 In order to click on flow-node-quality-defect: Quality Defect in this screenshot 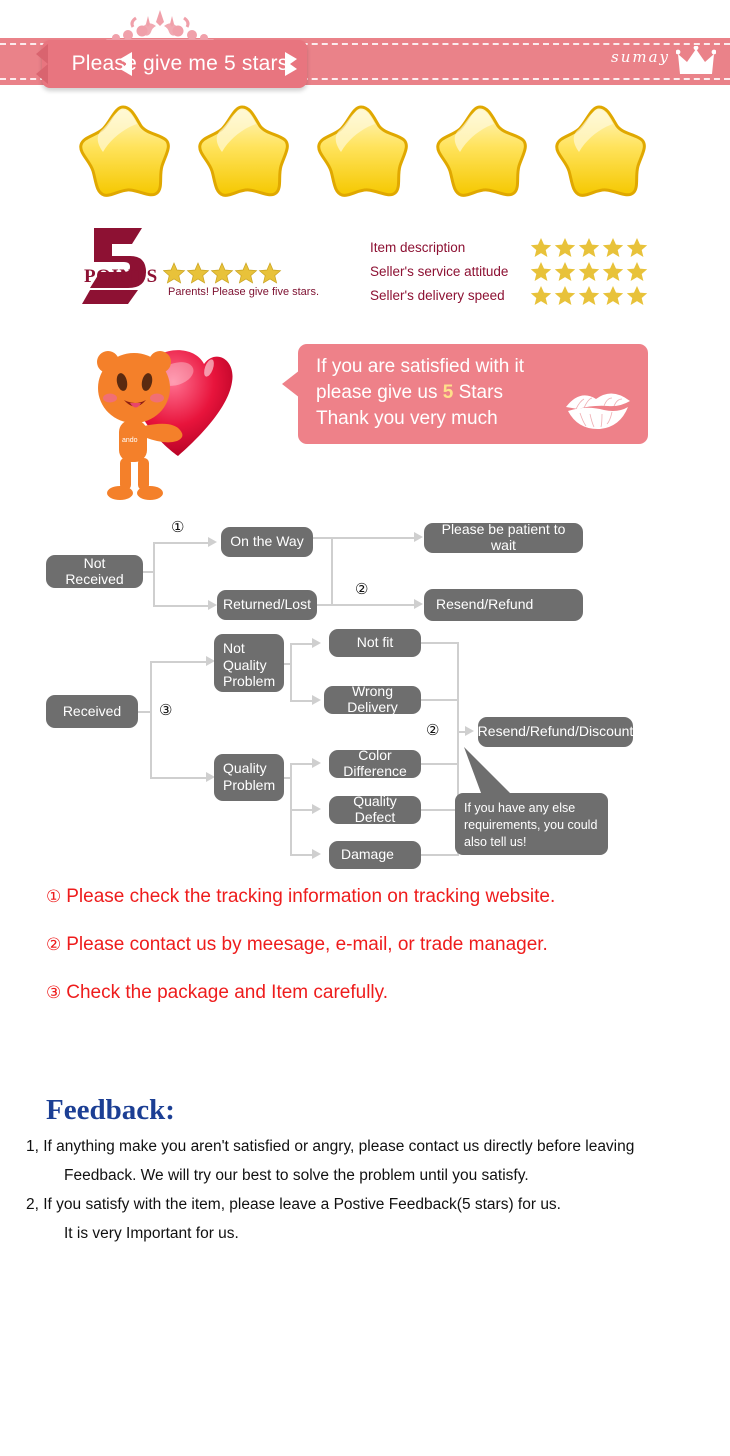, I will do `click(375, 809)`.